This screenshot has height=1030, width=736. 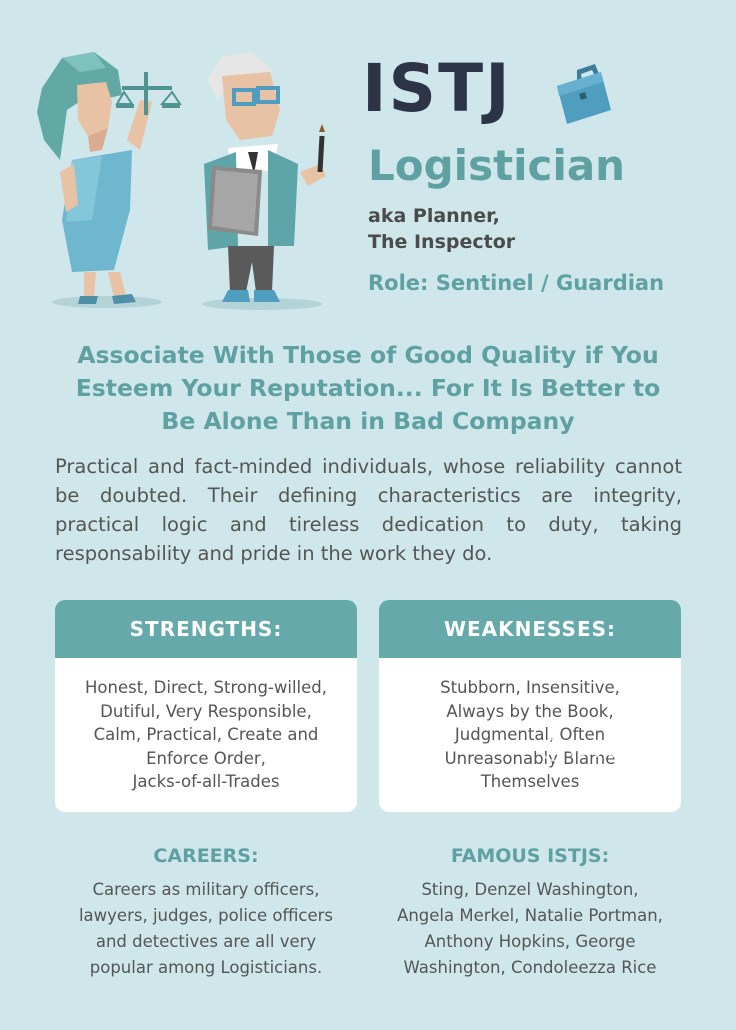 What do you see at coordinates (530, 629) in the screenshot?
I see `weaknesses-title: WEAKNESSES:` at bounding box center [530, 629].